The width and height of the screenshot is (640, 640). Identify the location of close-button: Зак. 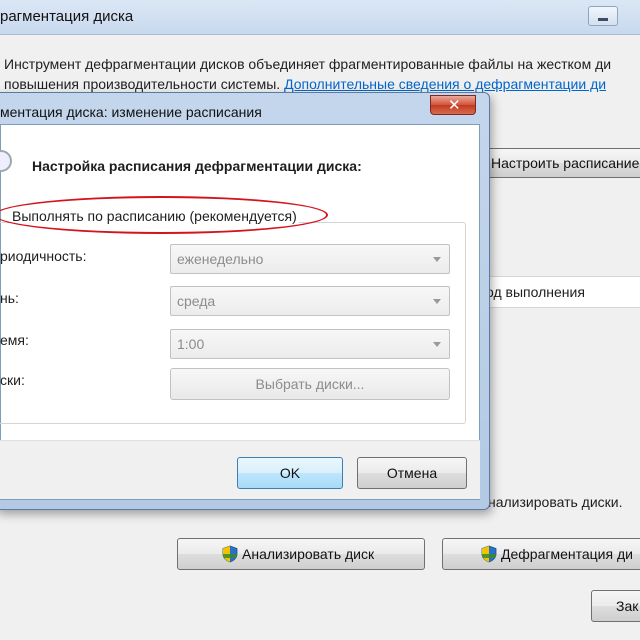
(615, 606).